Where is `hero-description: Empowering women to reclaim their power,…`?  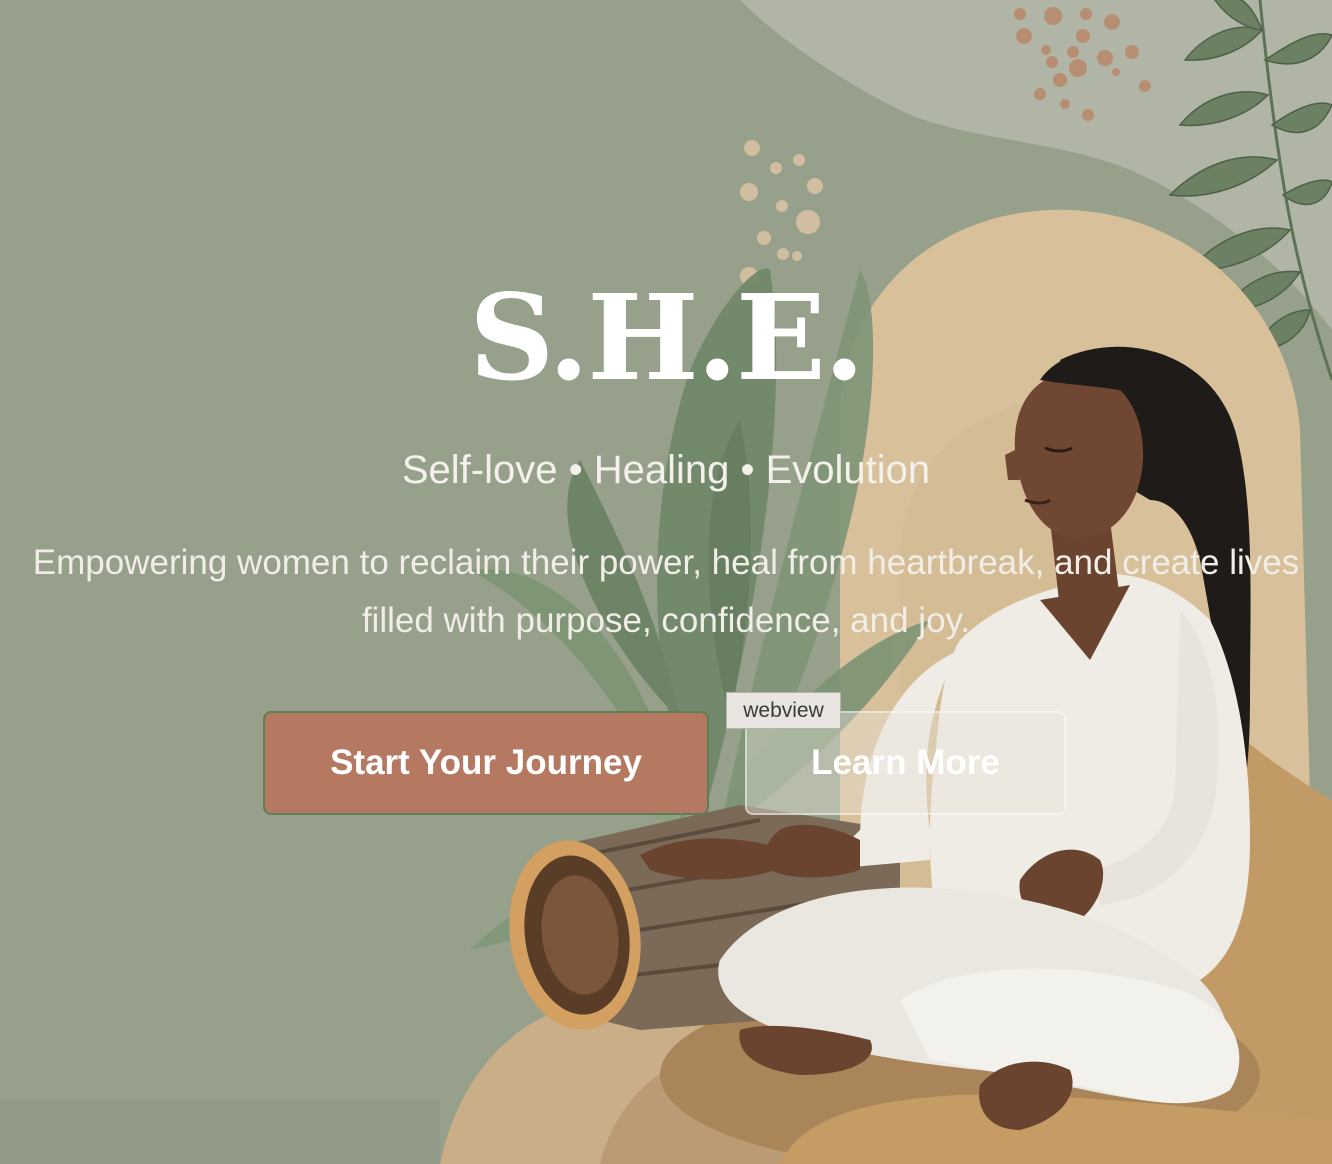 hero-description: Empowering women to reclaim their power,… is located at coordinates (666, 591).